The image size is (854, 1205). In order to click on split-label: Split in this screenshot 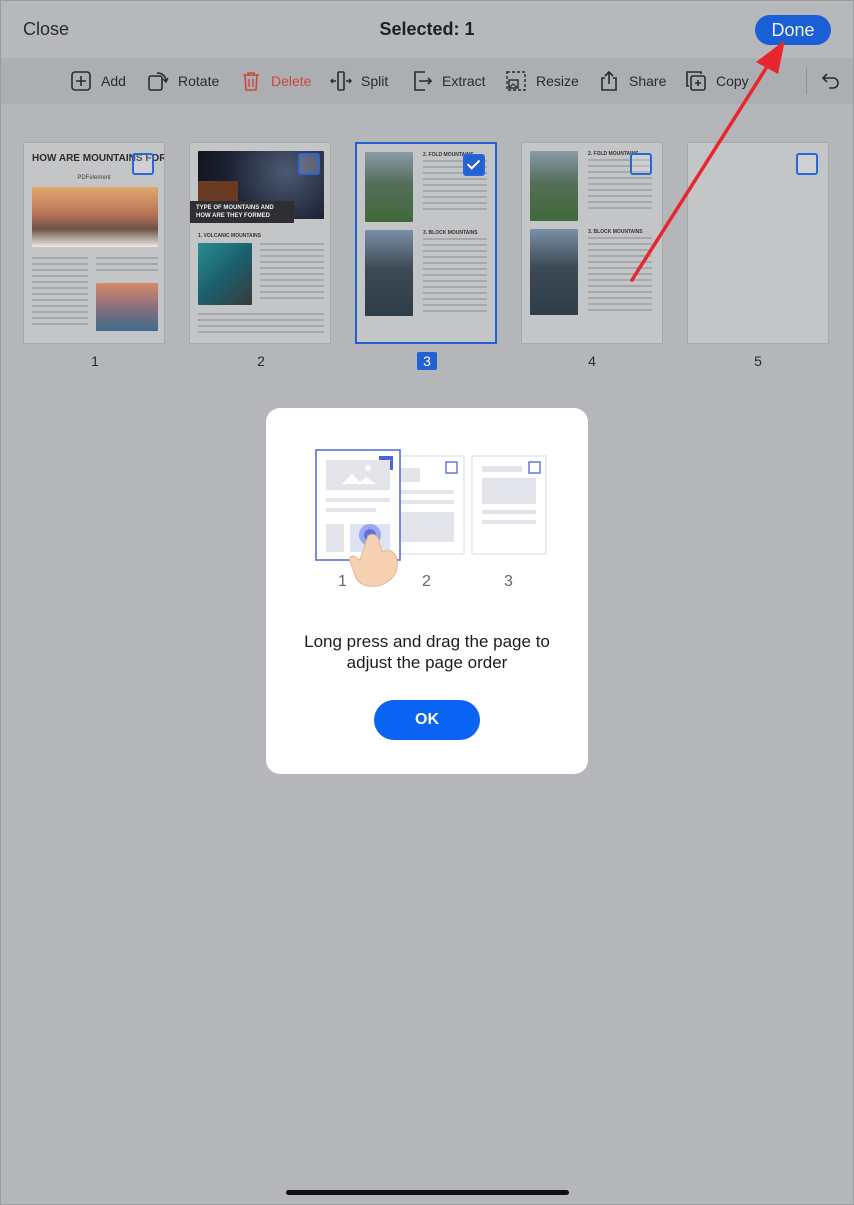, I will do `click(375, 81)`.